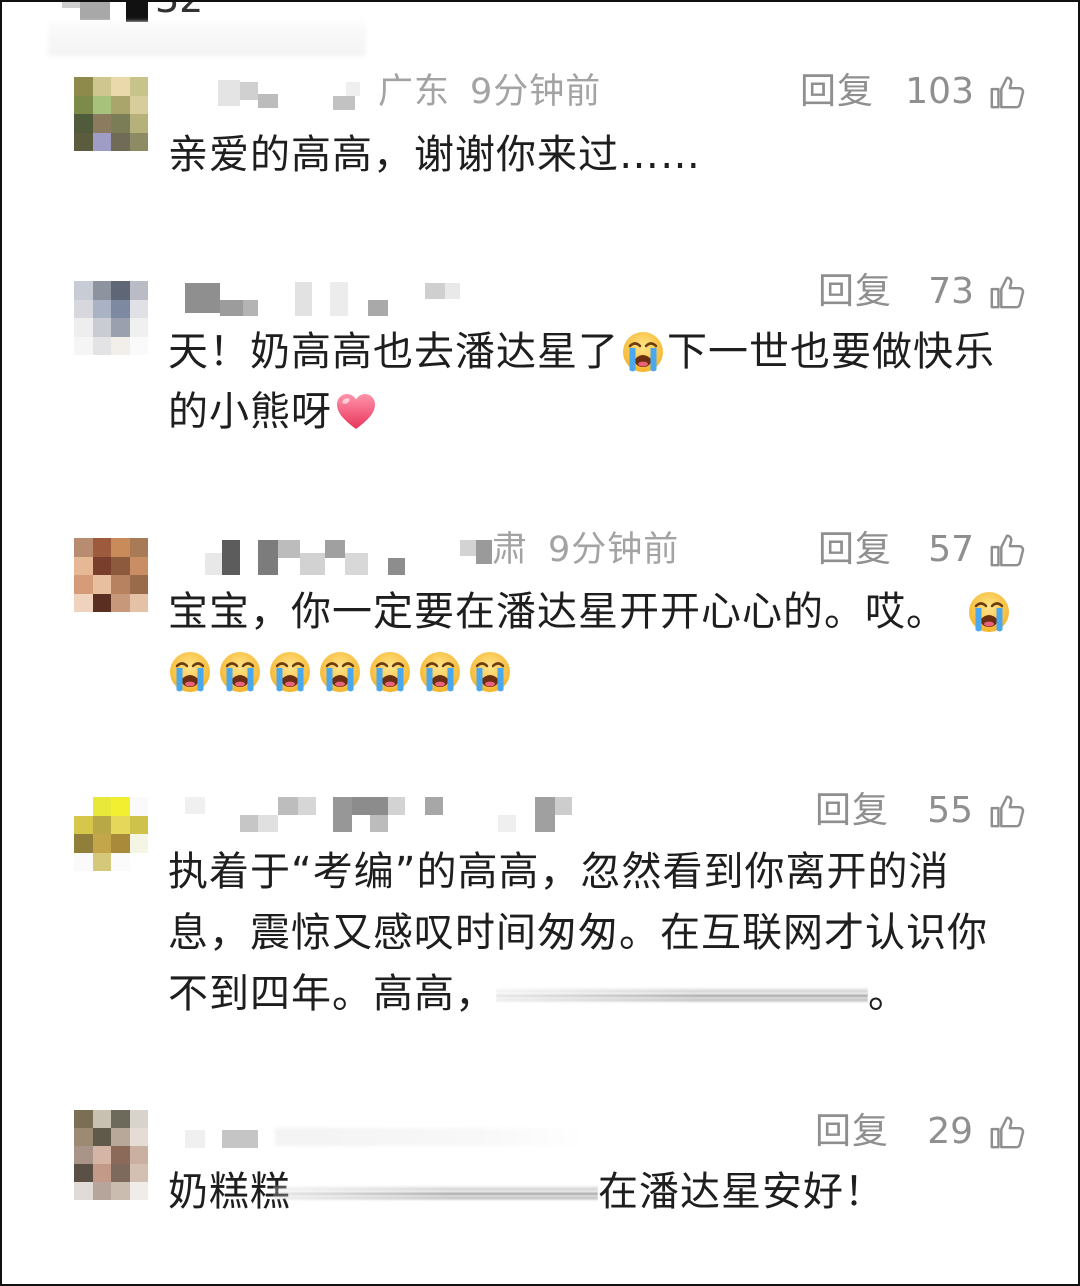  Describe the element at coordinates (888, 994) in the screenshot. I see `comment-text-segment: 。` at that location.